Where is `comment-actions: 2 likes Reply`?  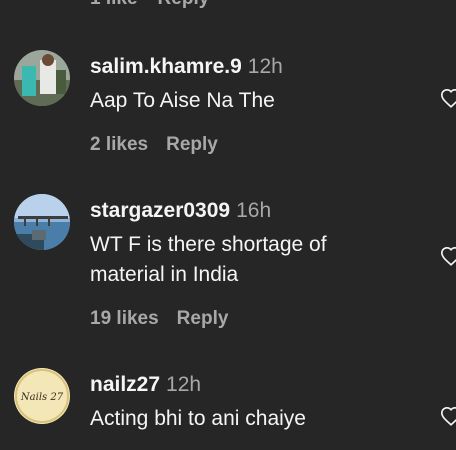
comment-actions: 2 likes Reply is located at coordinates (258, 145).